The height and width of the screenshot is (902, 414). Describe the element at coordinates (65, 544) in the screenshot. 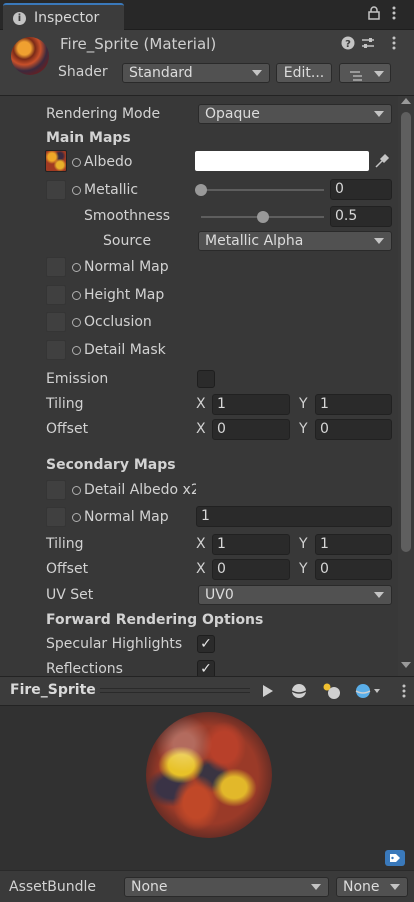

I see `secondary-tiling-label: Tiling` at that location.